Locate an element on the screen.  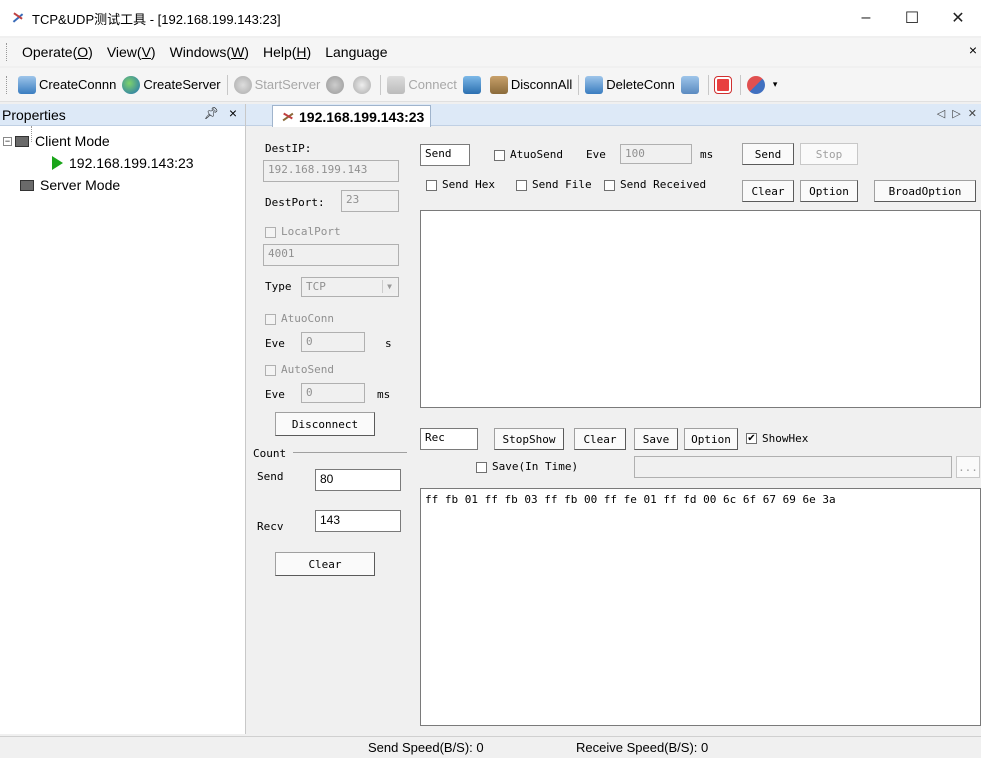
menu-view: View(V) is located at coordinates (131, 52).